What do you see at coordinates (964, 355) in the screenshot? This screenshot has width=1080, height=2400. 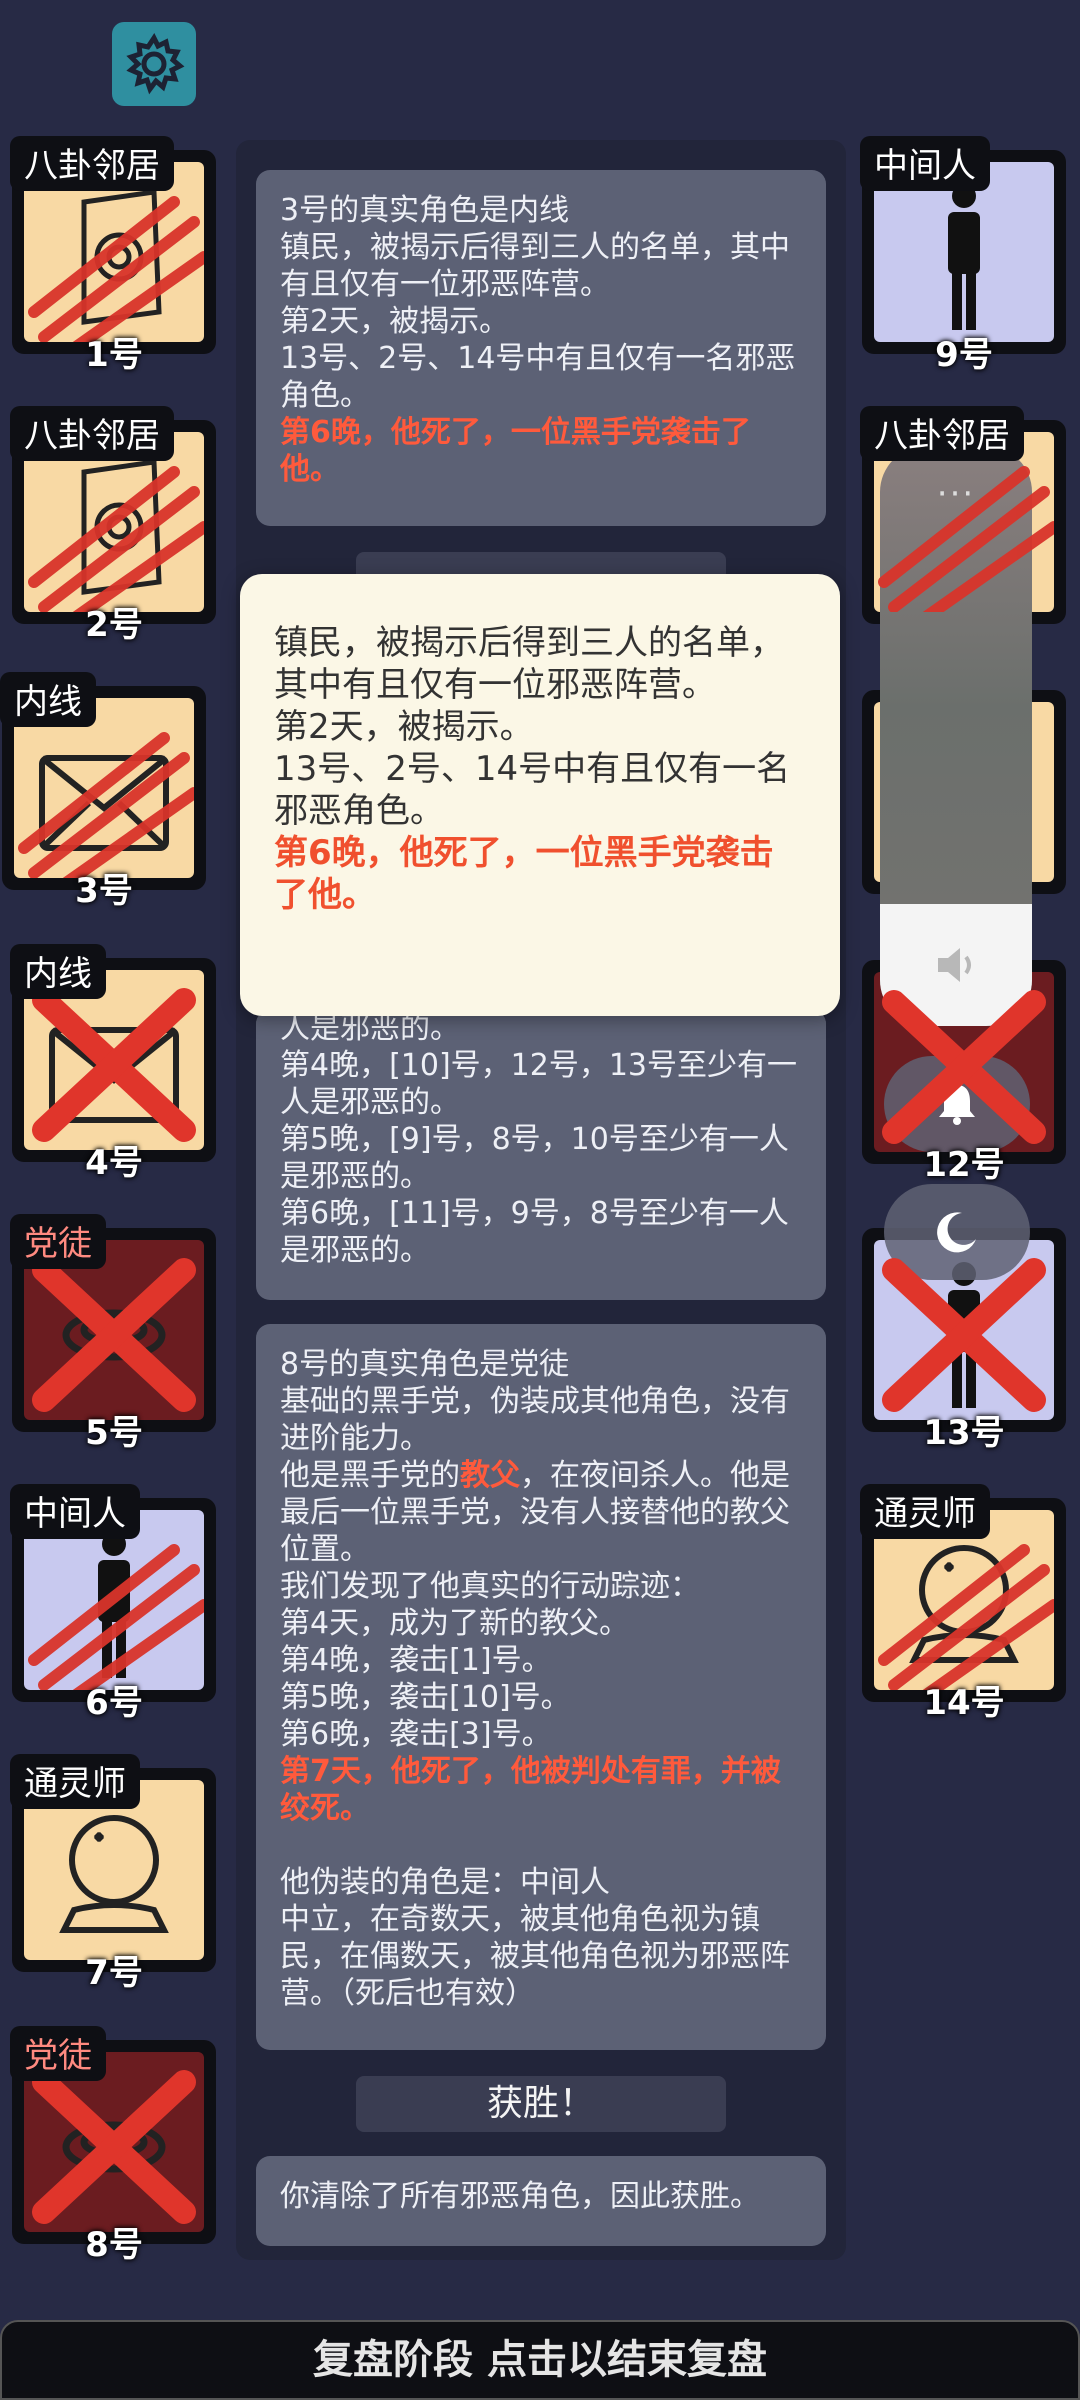 I see `player-number: 9号` at bounding box center [964, 355].